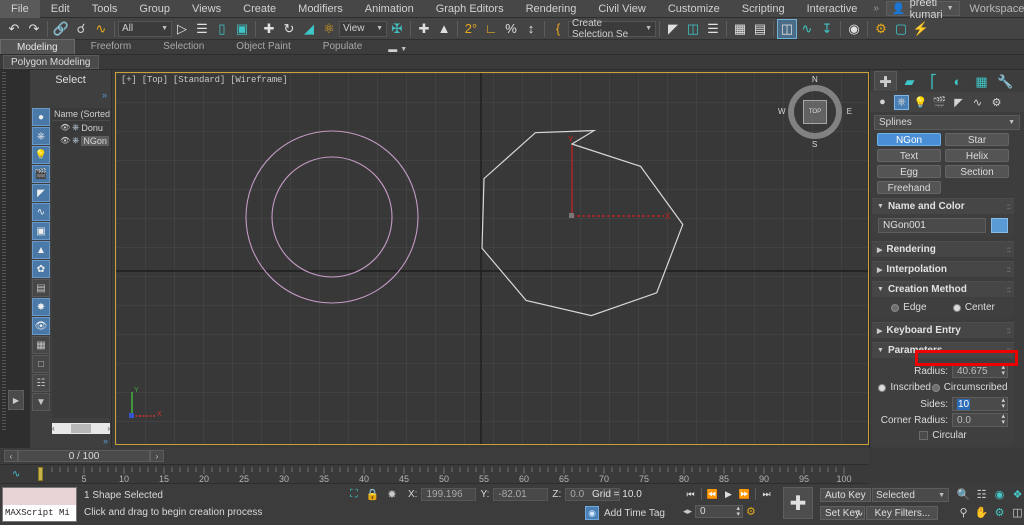  What do you see at coordinates (963, 512) in the screenshot?
I see `zoom-region-icon: ⚲` at bounding box center [963, 512].